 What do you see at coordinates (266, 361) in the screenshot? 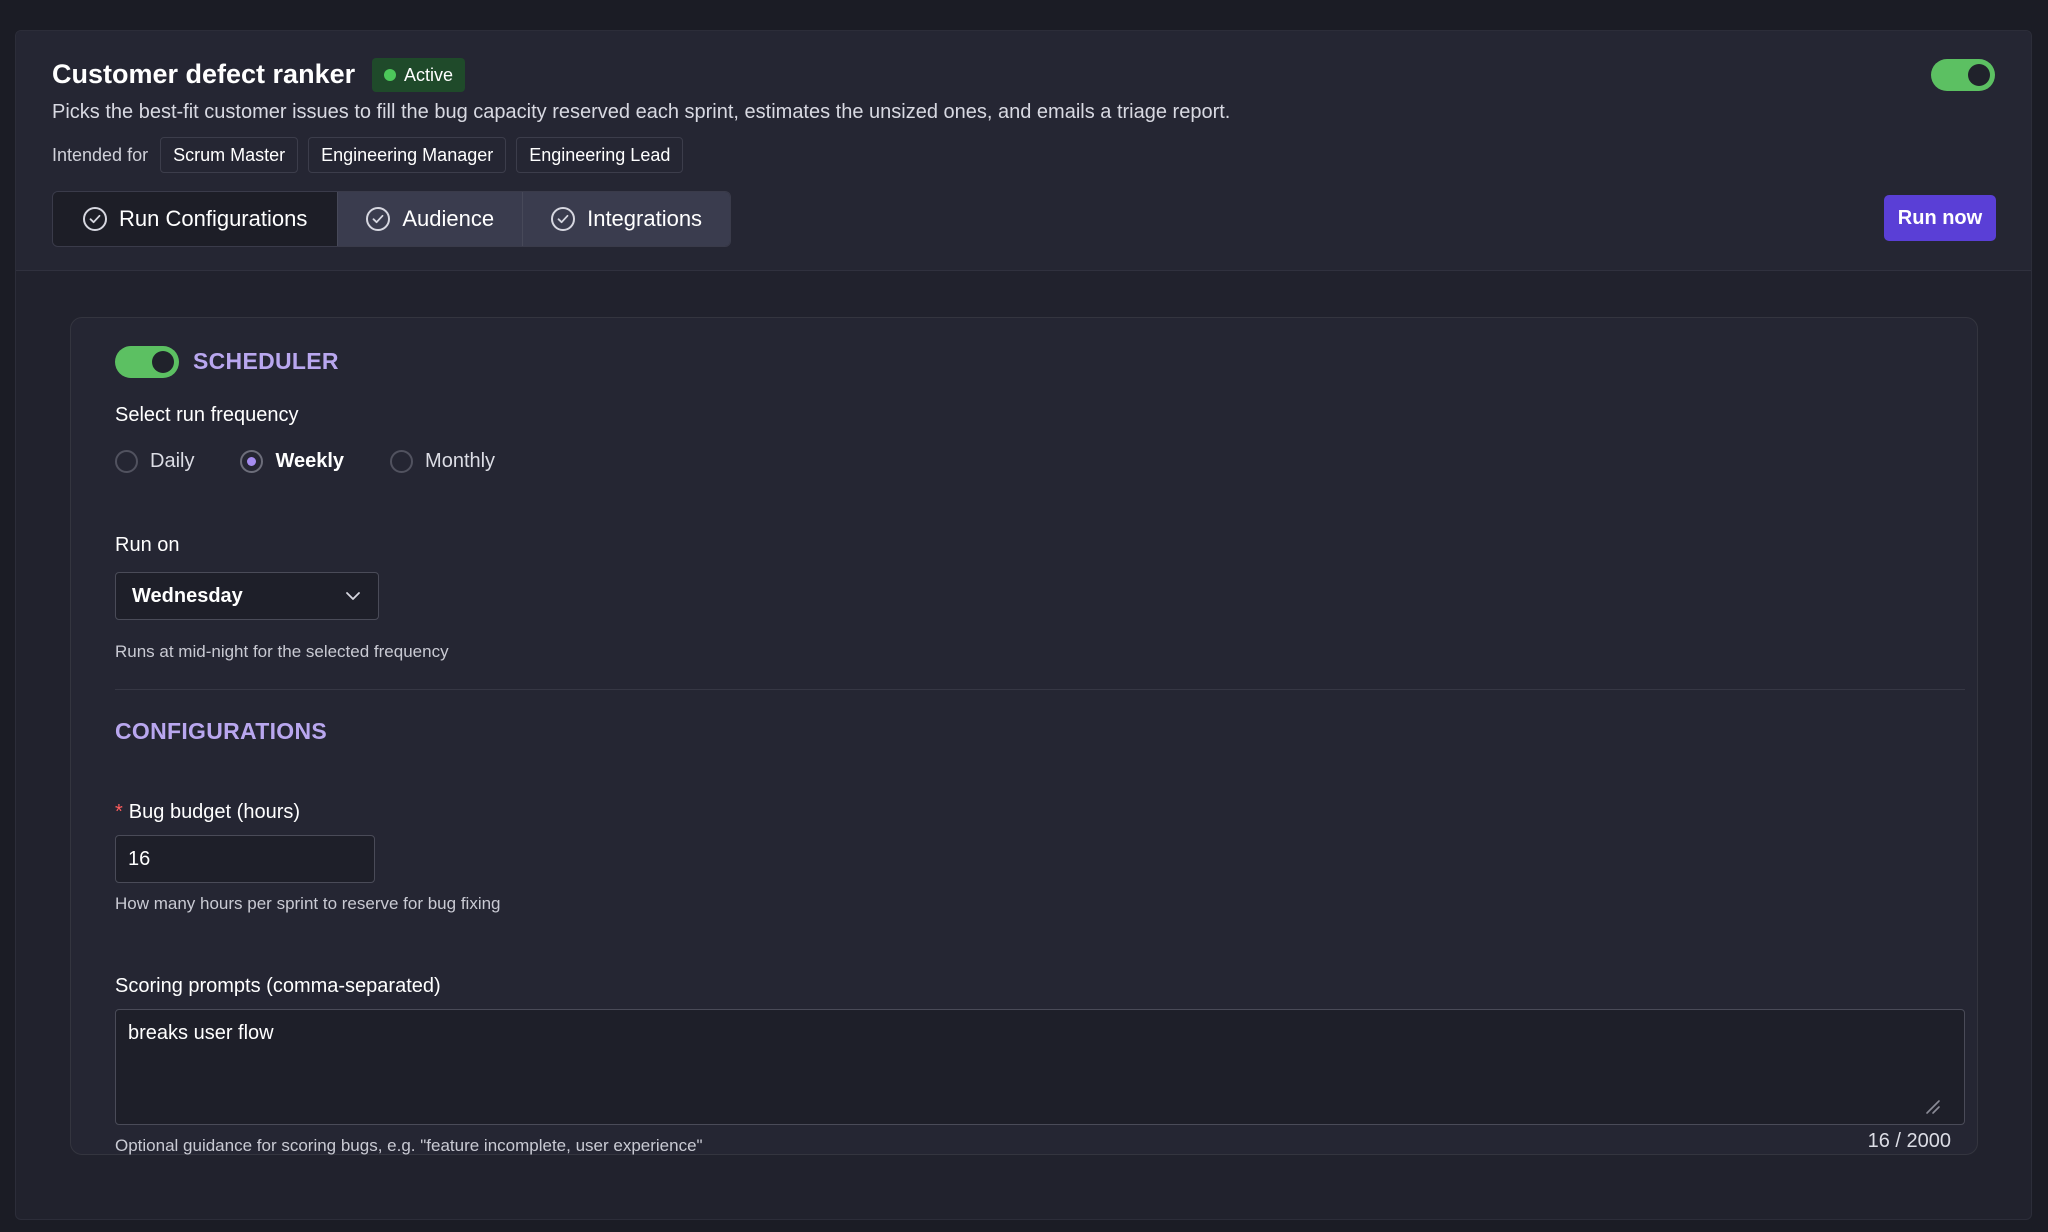
I see `scheduler-title: SCHEDULER` at bounding box center [266, 361].